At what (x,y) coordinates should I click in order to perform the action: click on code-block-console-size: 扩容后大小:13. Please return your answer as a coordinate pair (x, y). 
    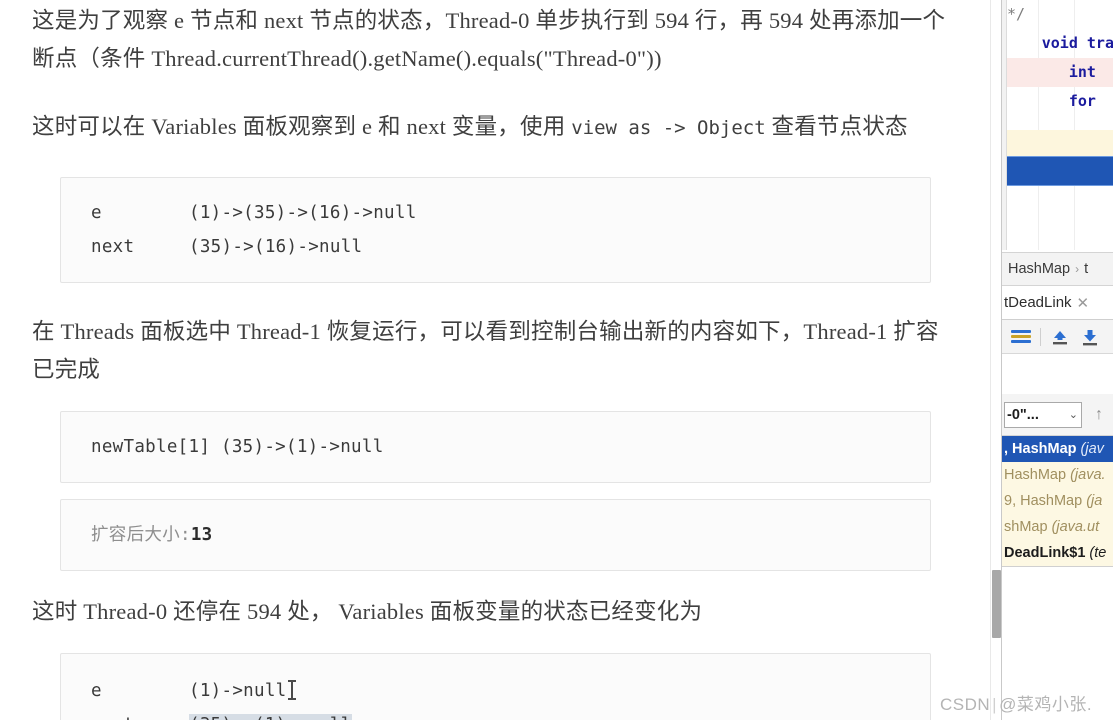
    Looking at the image, I should click on (495, 535).